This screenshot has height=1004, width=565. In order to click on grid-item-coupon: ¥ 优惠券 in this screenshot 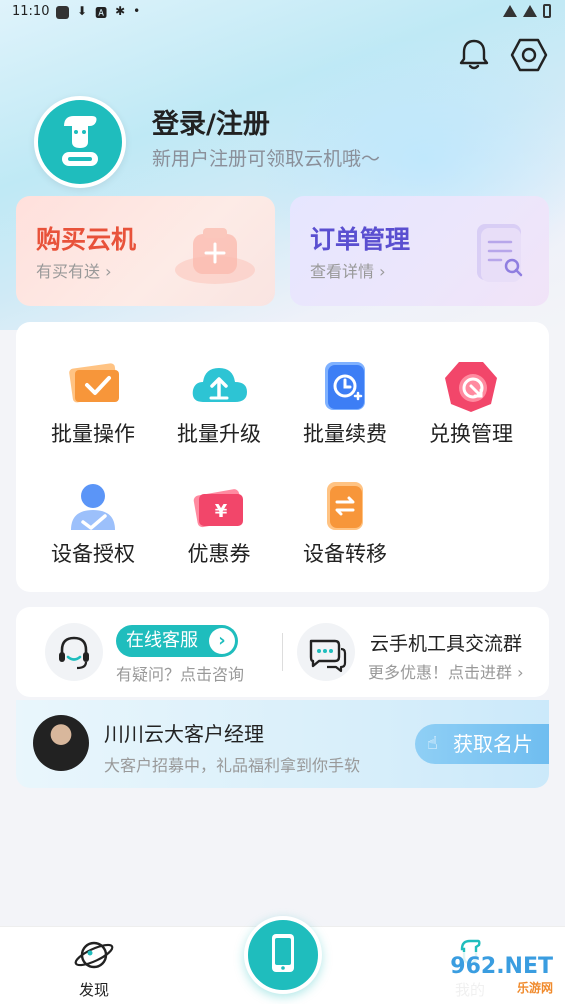, I will do `click(219, 510)`.